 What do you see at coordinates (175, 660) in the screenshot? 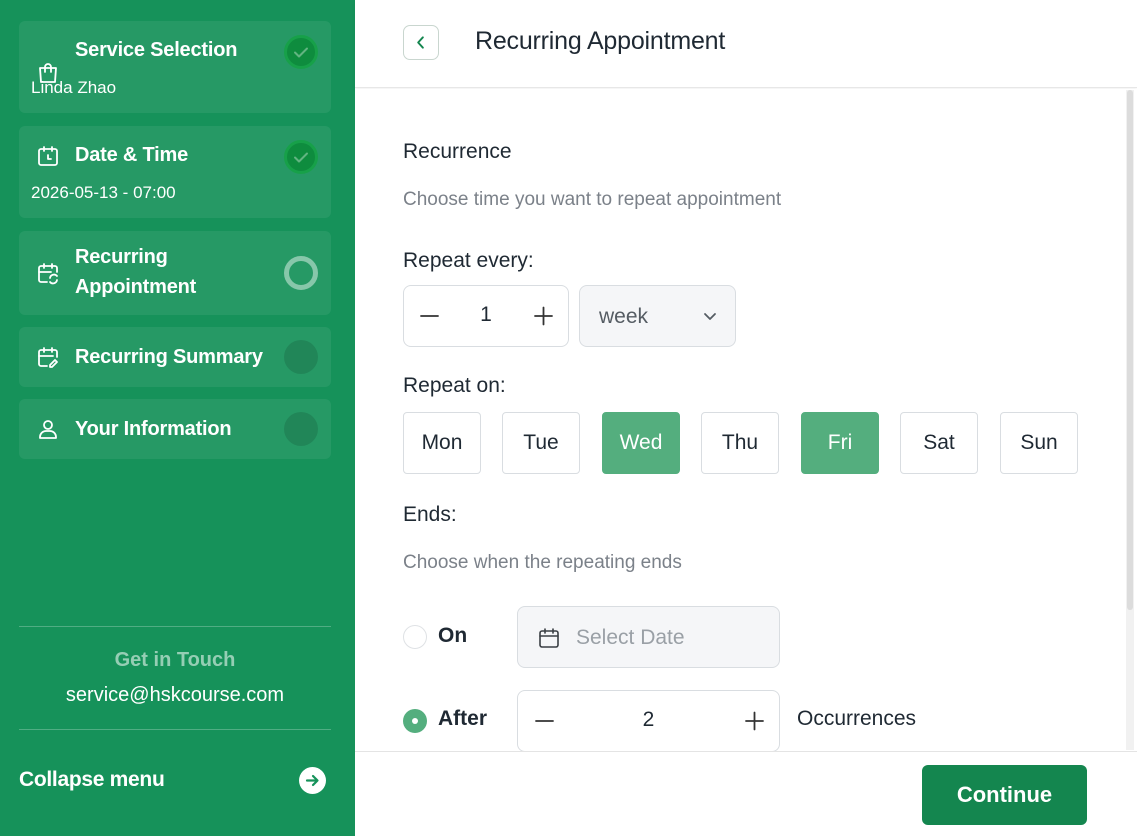
I see `contact-title: Get in Touch` at bounding box center [175, 660].